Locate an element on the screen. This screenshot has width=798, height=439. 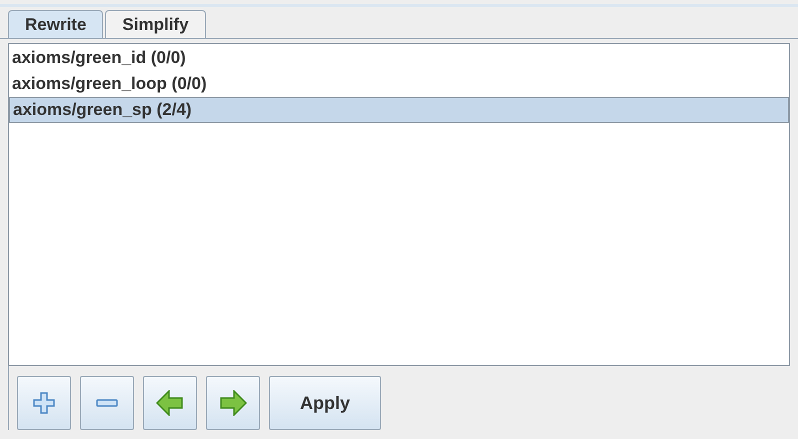
apply-button: Apply is located at coordinates (325, 403).